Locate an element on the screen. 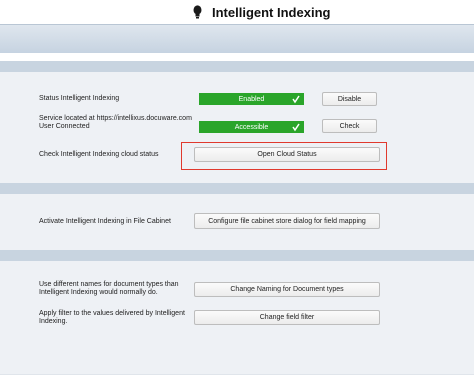 The height and width of the screenshot is (375, 474). connection-badge: Accessible is located at coordinates (251, 127).